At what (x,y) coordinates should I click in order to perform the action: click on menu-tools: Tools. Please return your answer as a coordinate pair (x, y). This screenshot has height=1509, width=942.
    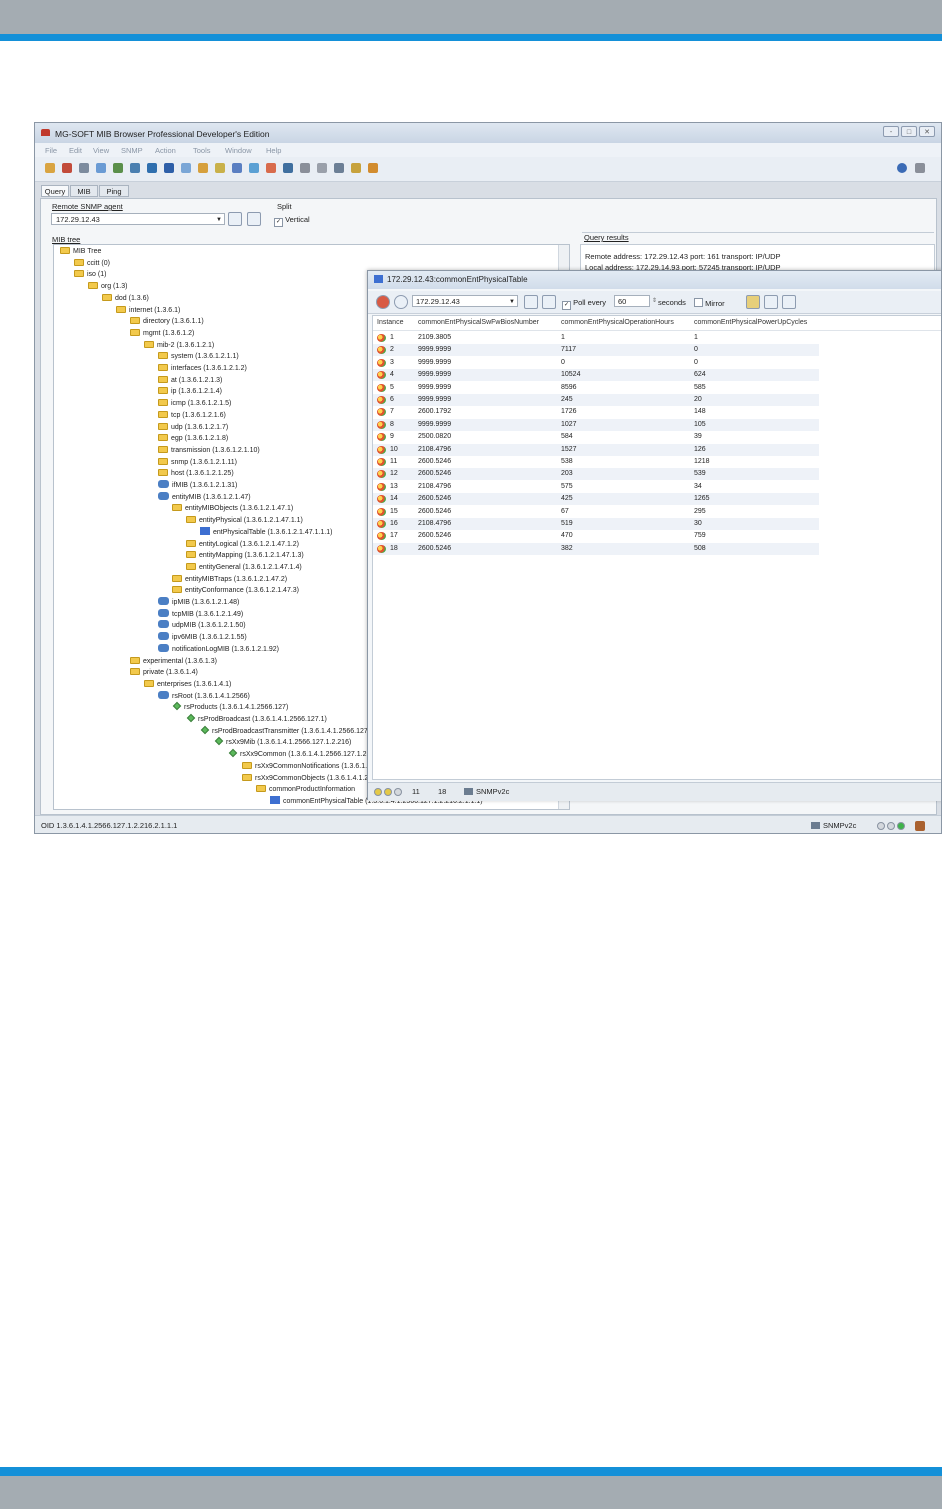
    Looking at the image, I should click on (202, 150).